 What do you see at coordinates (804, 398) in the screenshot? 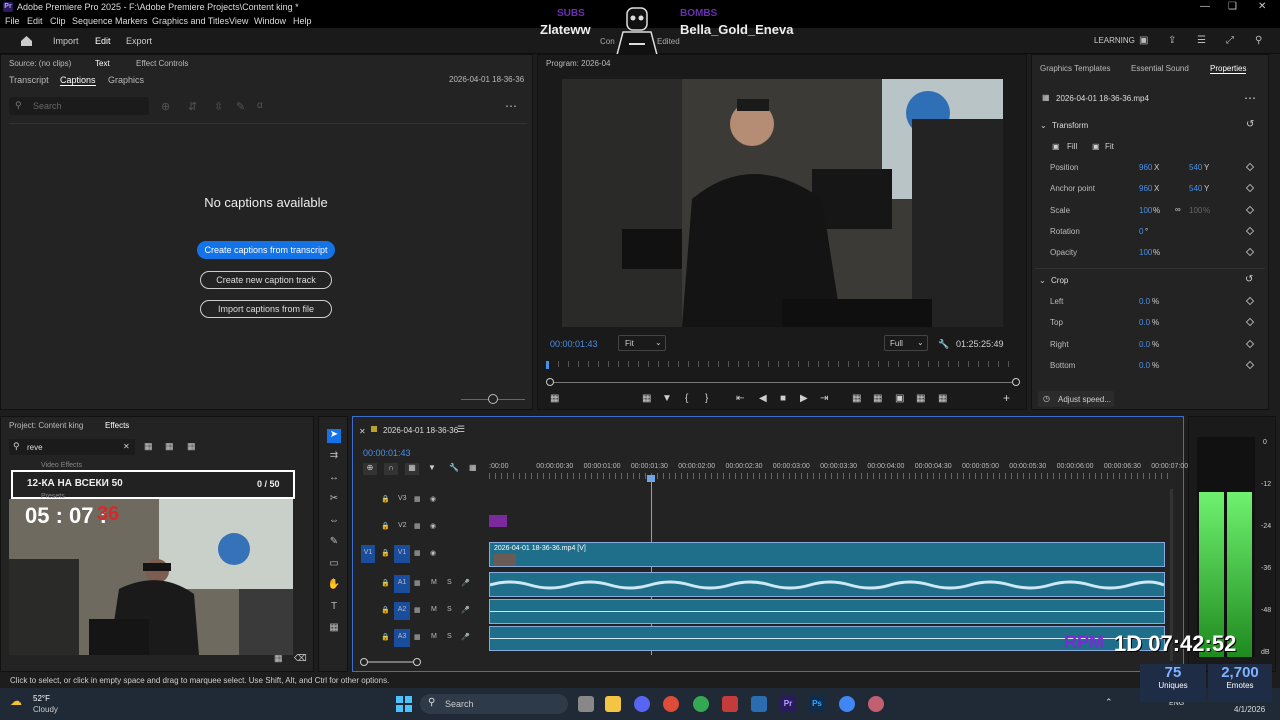
I see `step-forward-icon: ▶` at bounding box center [804, 398].